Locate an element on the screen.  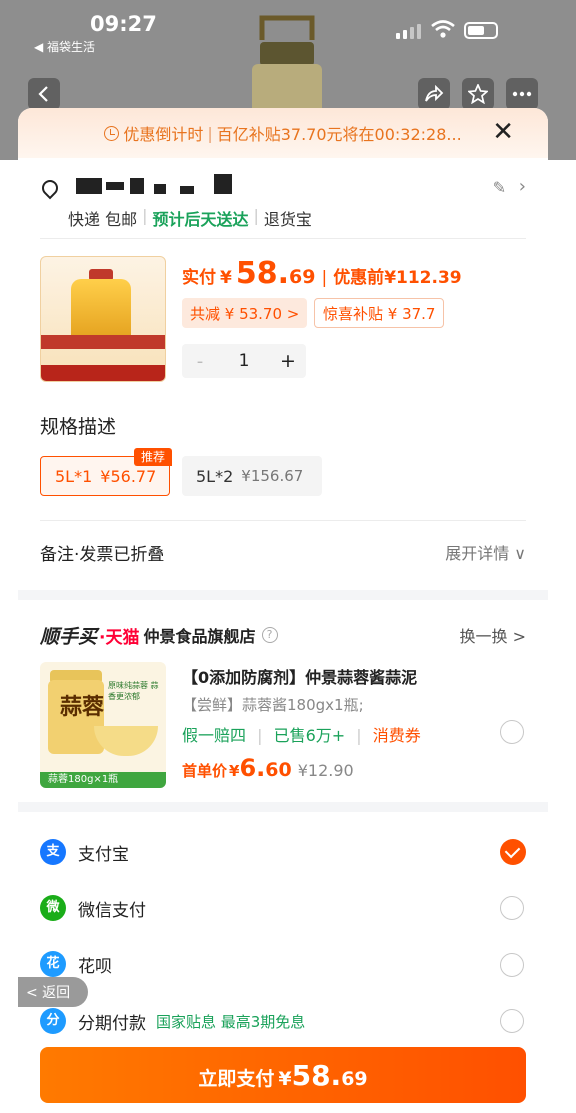
total-discount-chip: 共减 ¥ 53.70 > is located at coordinates (245, 313).